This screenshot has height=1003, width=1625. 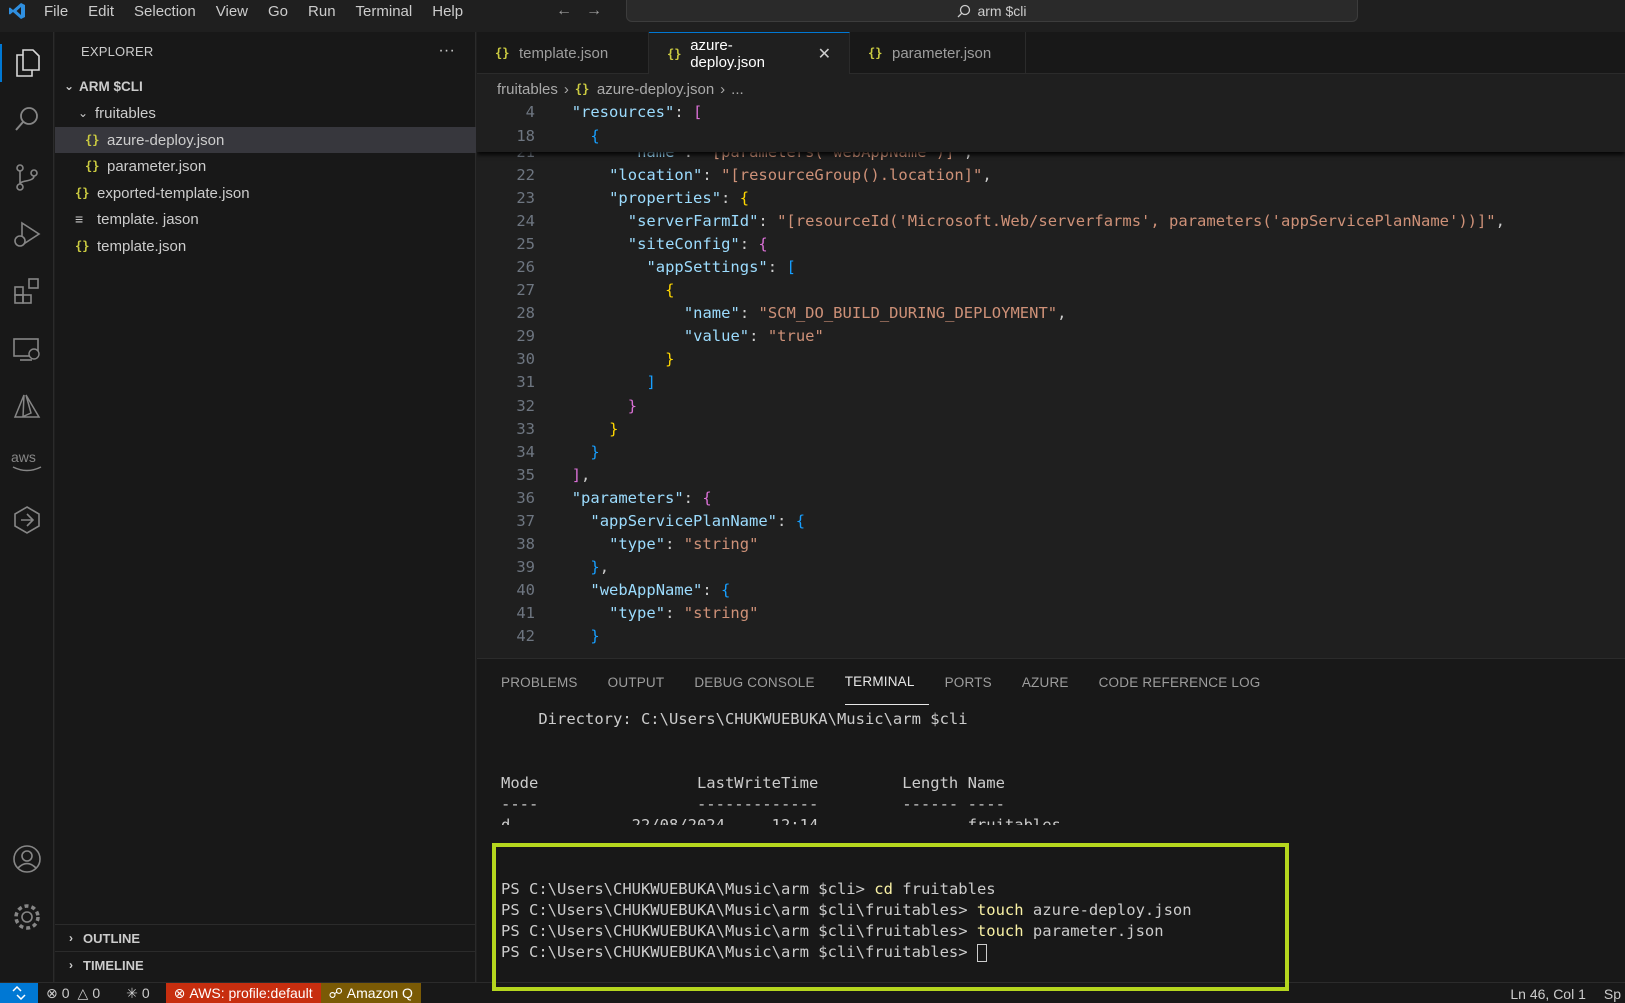 I want to click on warning-count: 0, so click(x=96, y=993).